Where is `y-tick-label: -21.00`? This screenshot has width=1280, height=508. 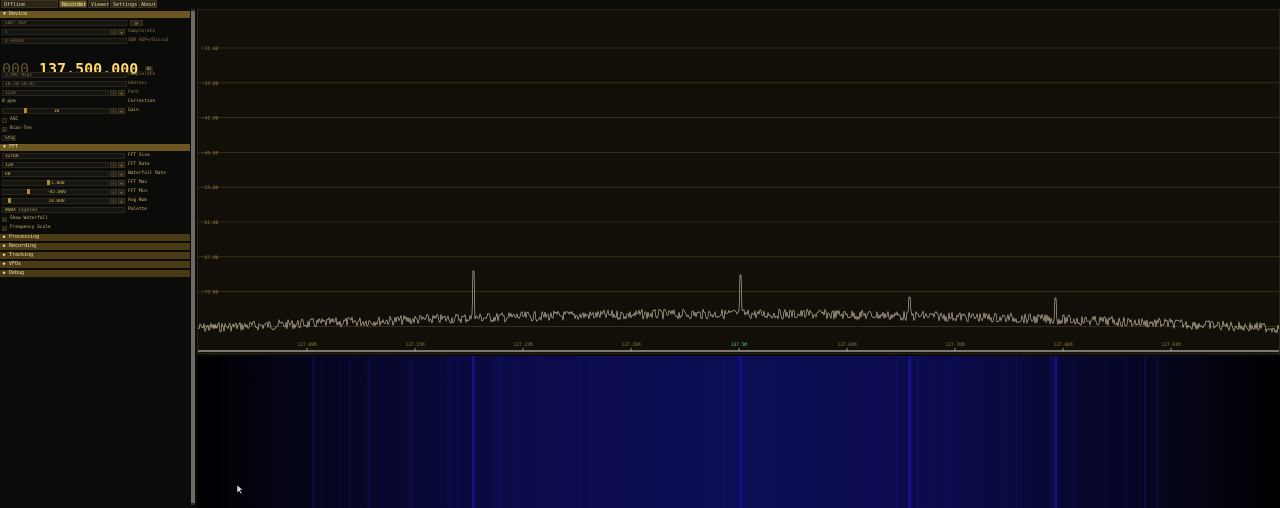
y-tick-label: -21.00 is located at coordinates (210, 49).